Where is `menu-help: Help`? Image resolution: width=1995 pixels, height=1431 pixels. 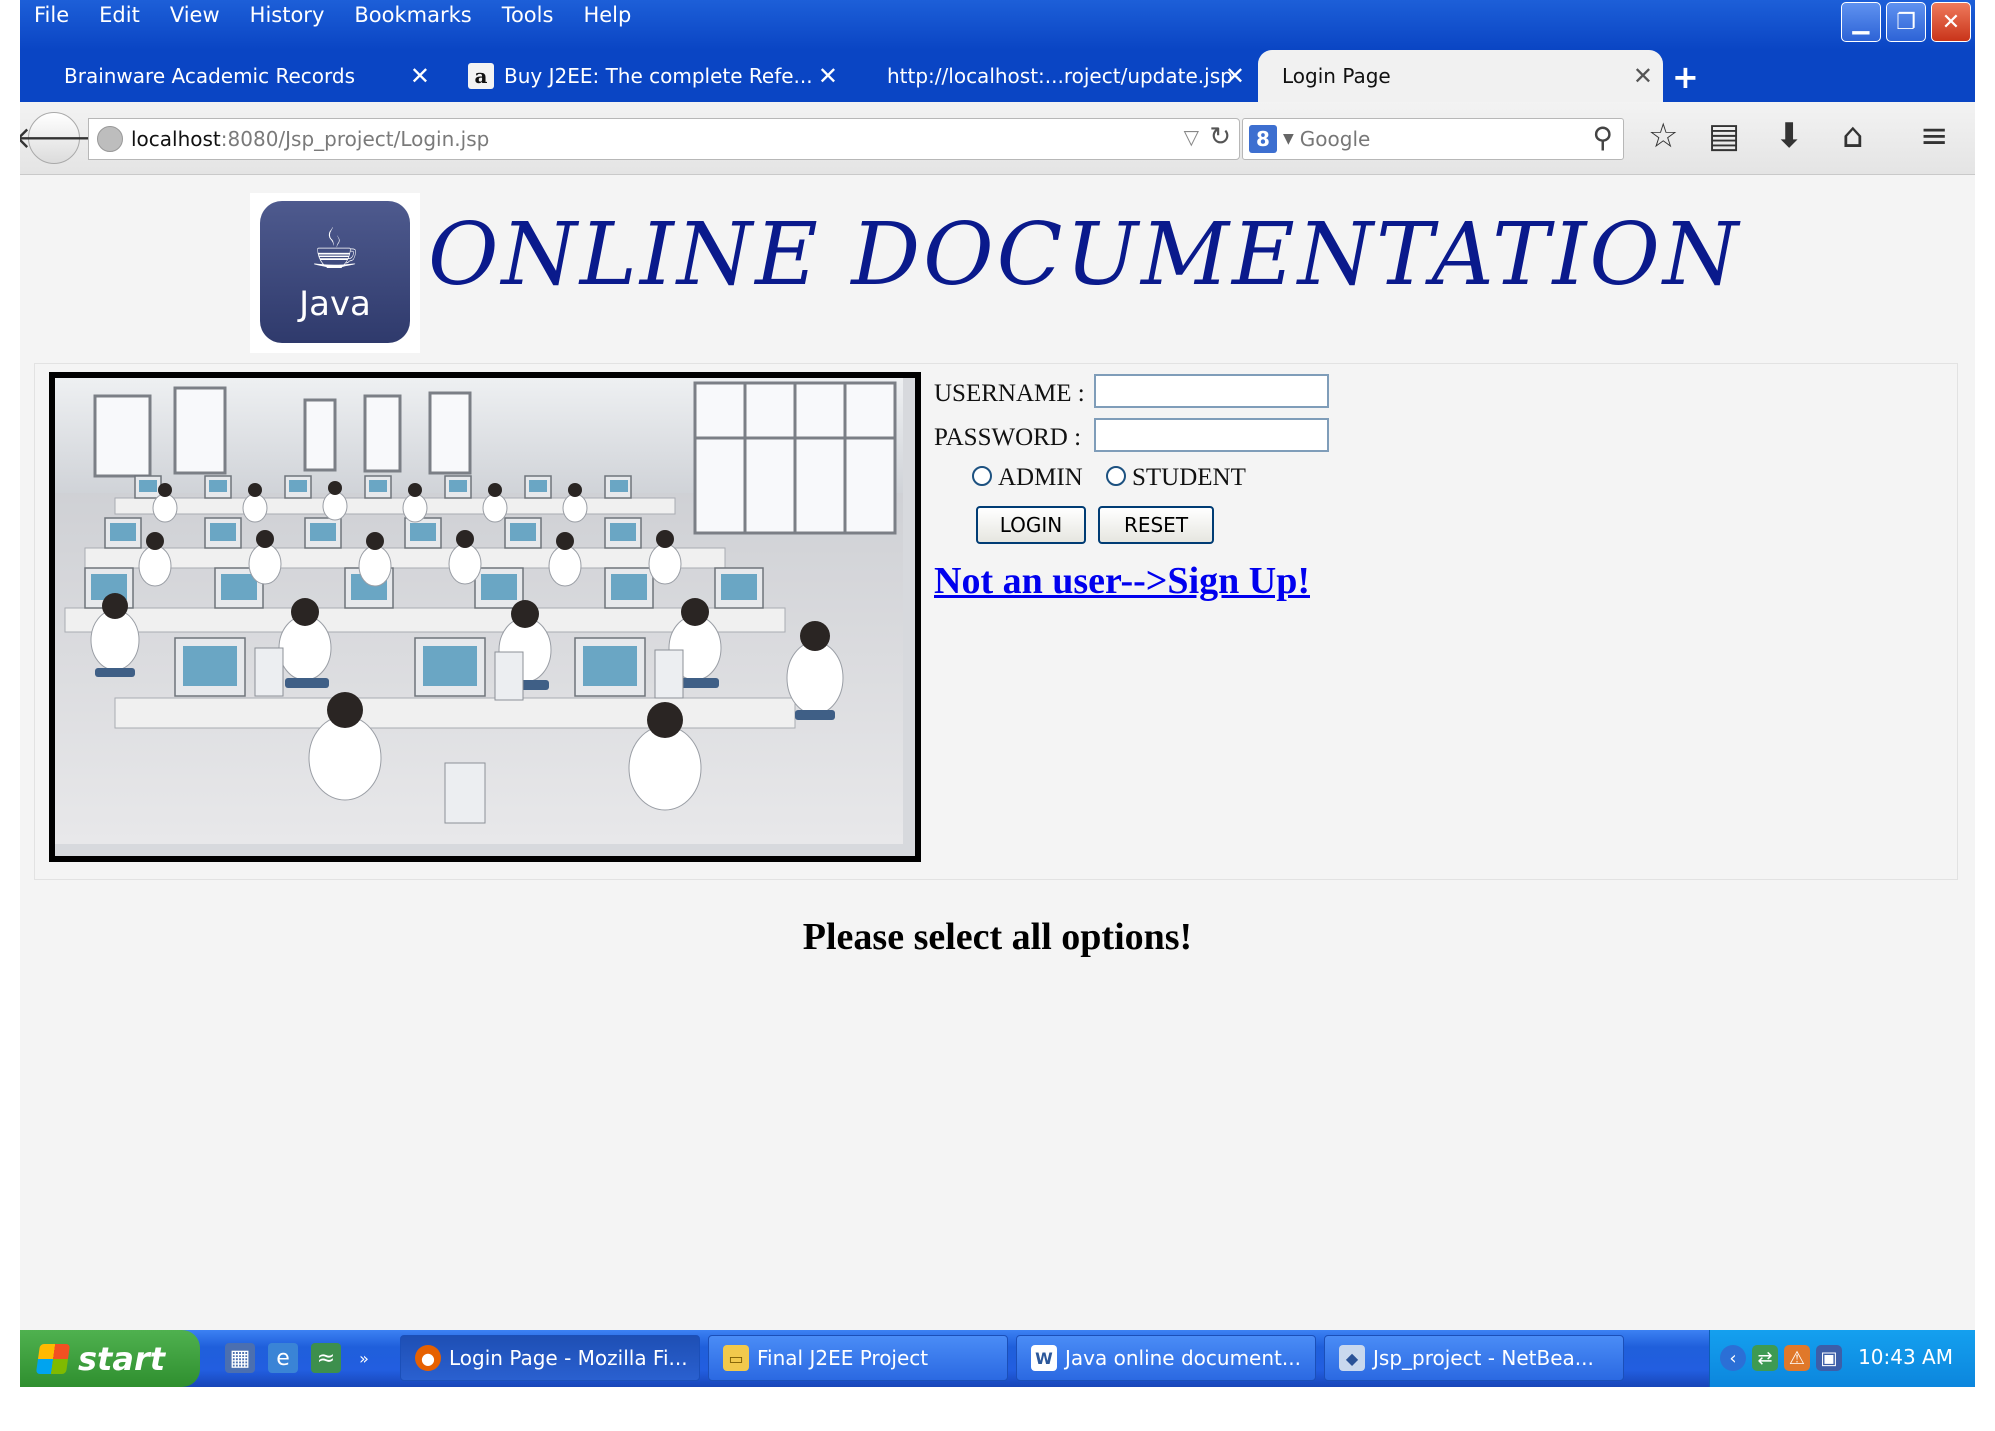 menu-help: Help is located at coordinates (607, 13).